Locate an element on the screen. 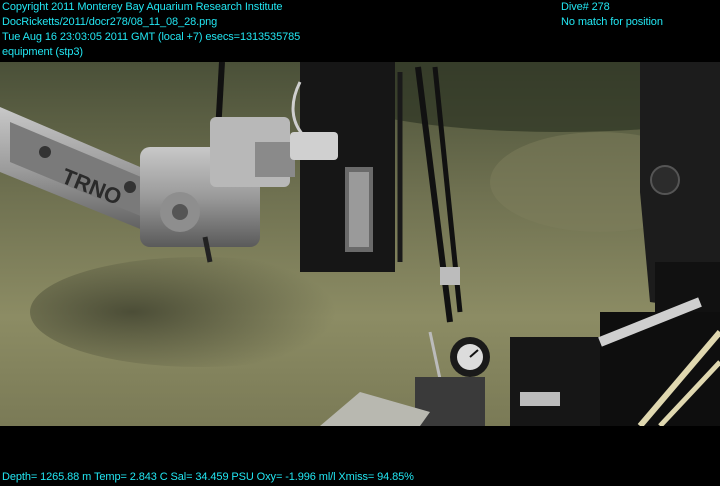 The width and height of the screenshot is (720, 486). file-path-text: DocRicketts/2011/docr278/08_11_08_28.png is located at coordinates (110, 22).